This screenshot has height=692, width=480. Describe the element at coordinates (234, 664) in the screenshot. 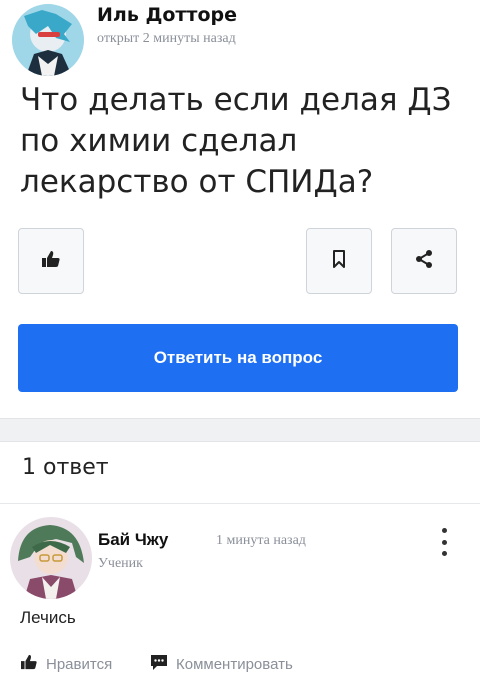

I see `answer-comment-label: Комментировать` at that location.